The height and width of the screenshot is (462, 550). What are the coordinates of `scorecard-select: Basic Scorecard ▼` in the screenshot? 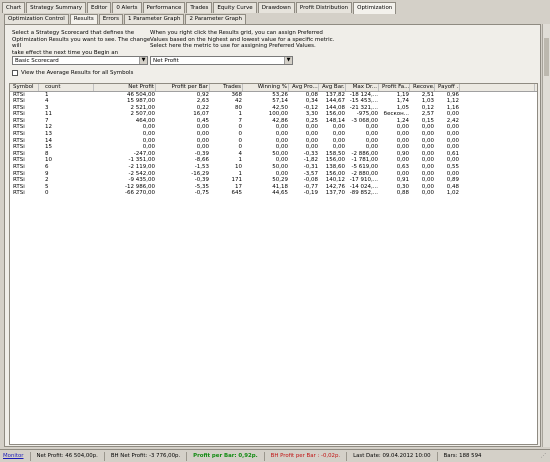 It's located at (80, 60).